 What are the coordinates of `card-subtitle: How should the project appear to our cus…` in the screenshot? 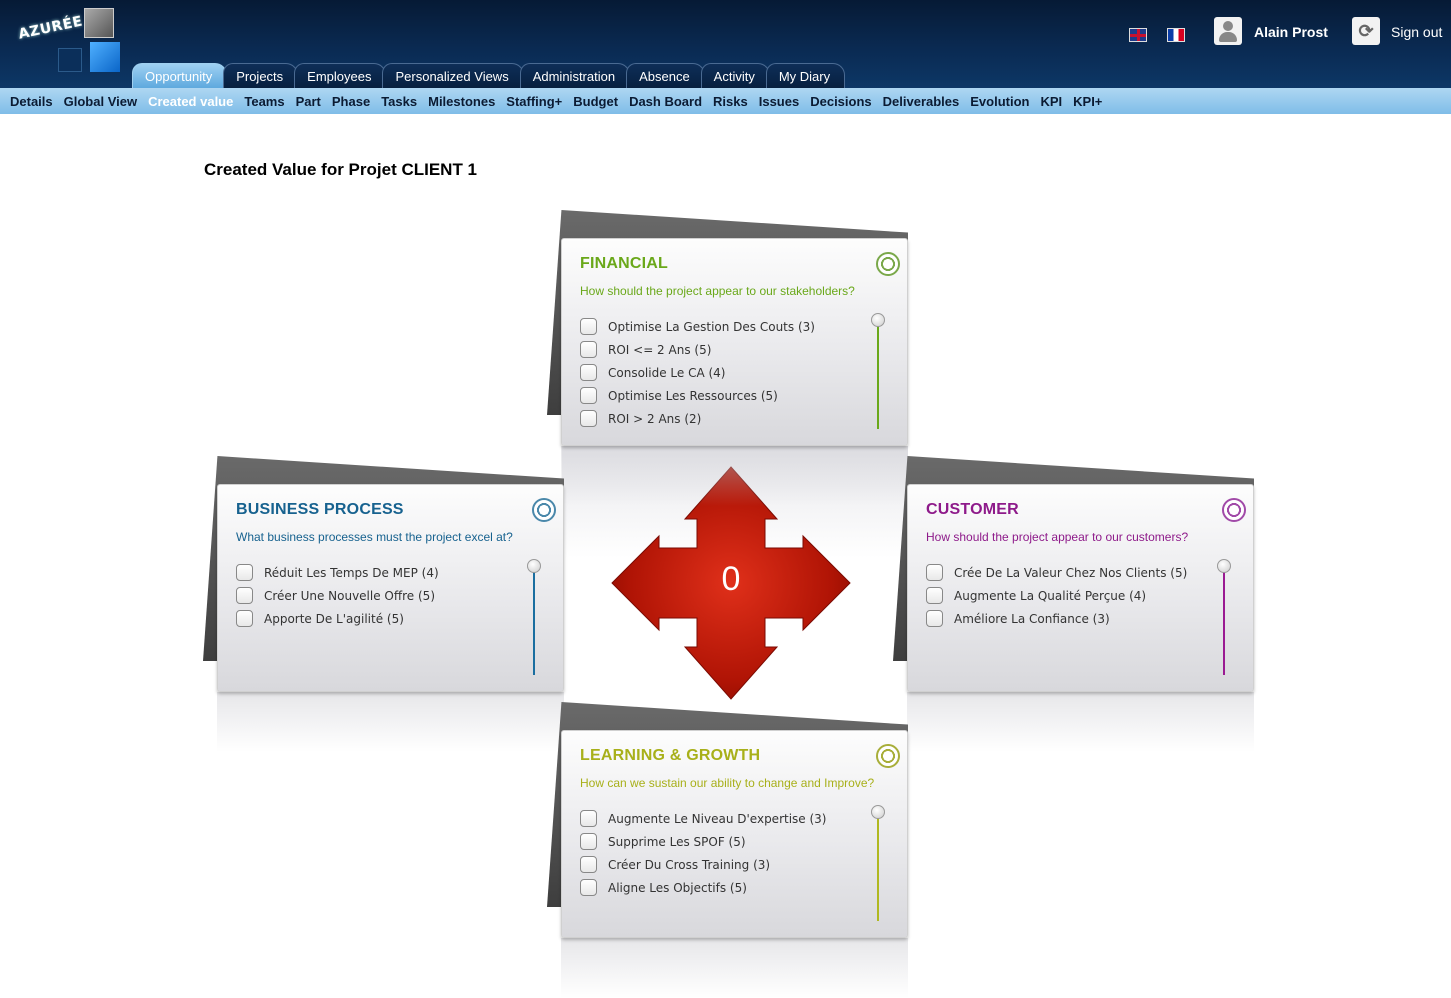 It's located at (1057, 537).